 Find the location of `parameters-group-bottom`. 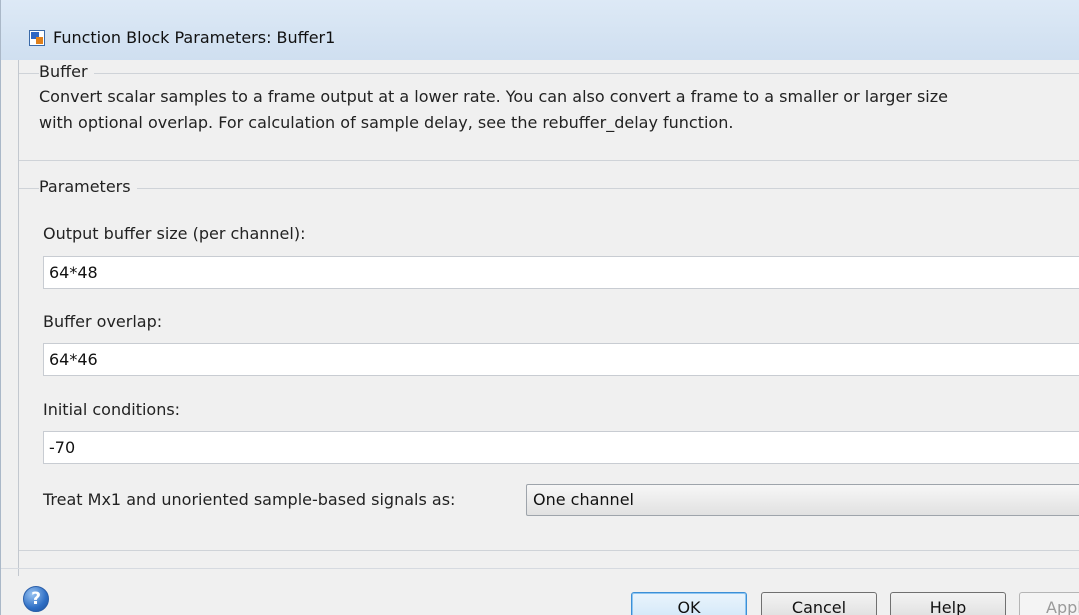

parameters-group-bottom is located at coordinates (549, 550).